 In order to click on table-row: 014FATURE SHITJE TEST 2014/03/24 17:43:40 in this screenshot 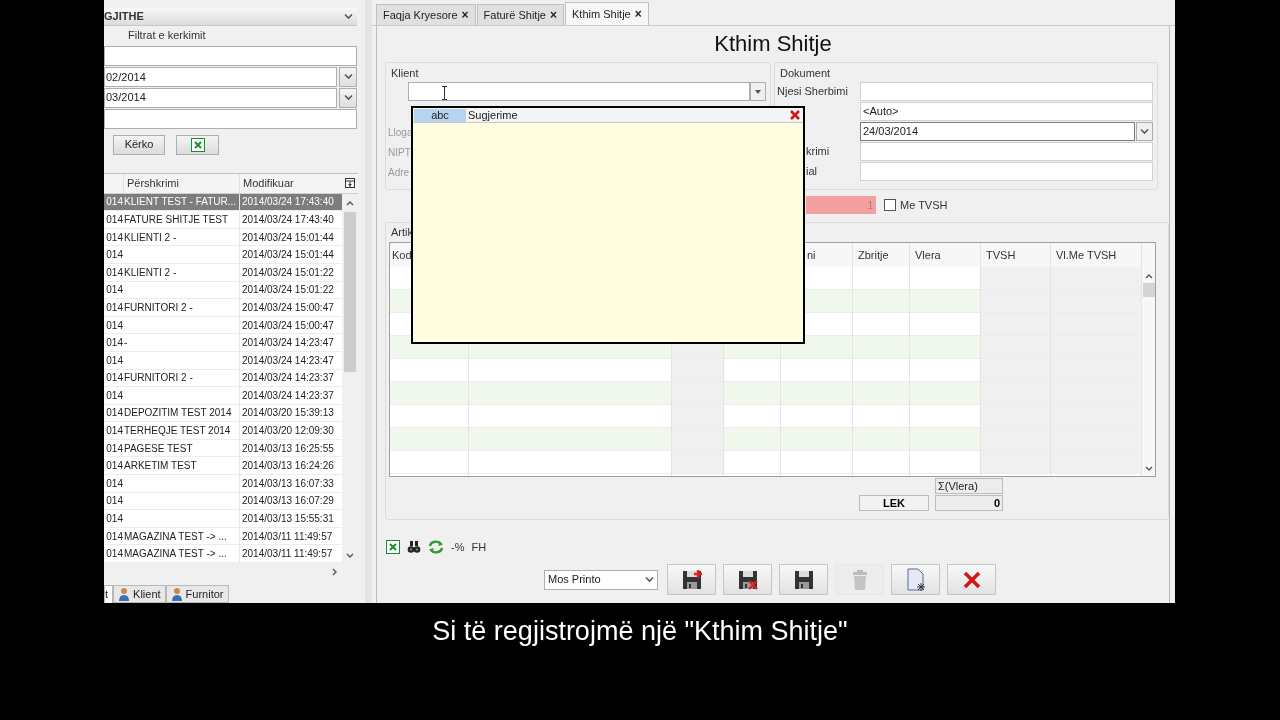, I will do `click(223, 220)`.